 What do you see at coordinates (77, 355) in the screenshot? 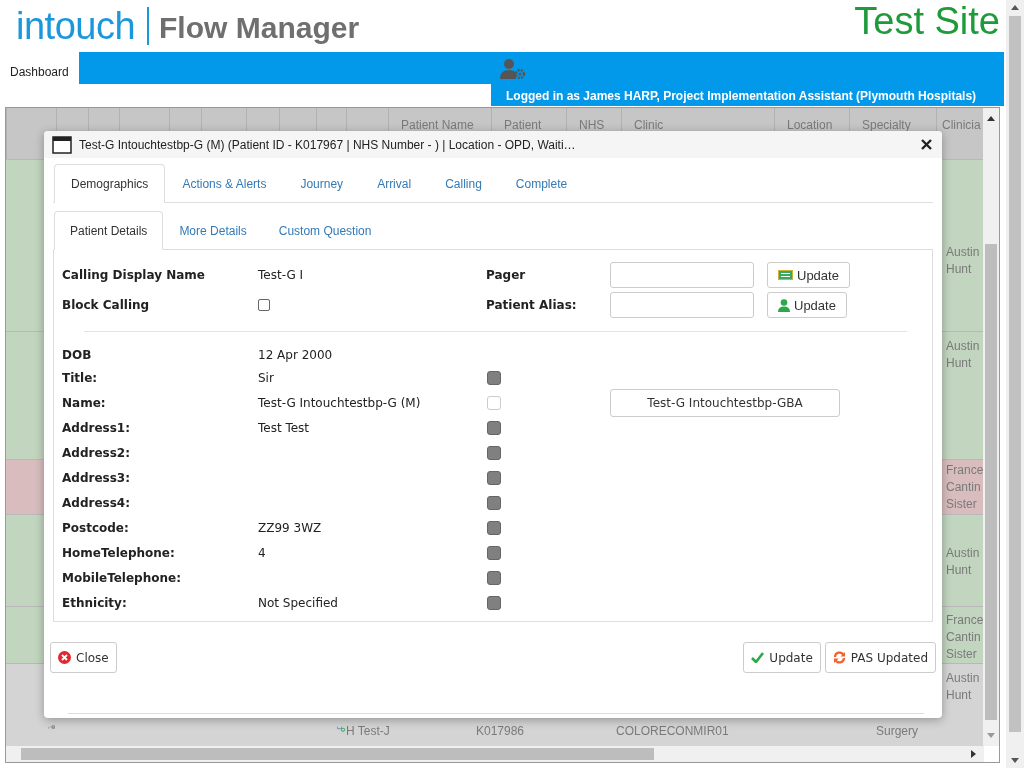
I see `field-label: DOB` at bounding box center [77, 355].